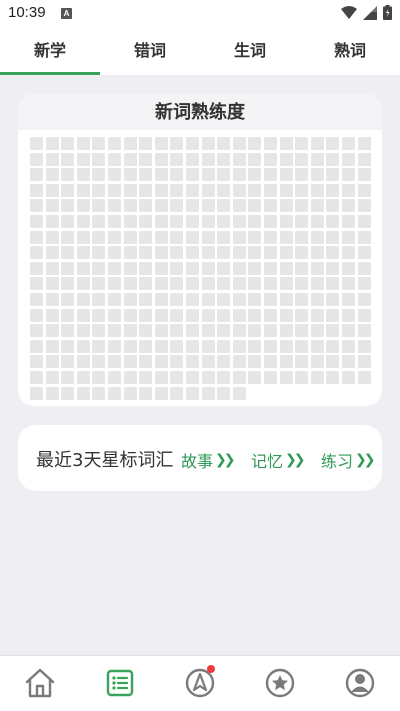  Describe the element at coordinates (197, 461) in the screenshot. I see `story-label: 故事` at that location.